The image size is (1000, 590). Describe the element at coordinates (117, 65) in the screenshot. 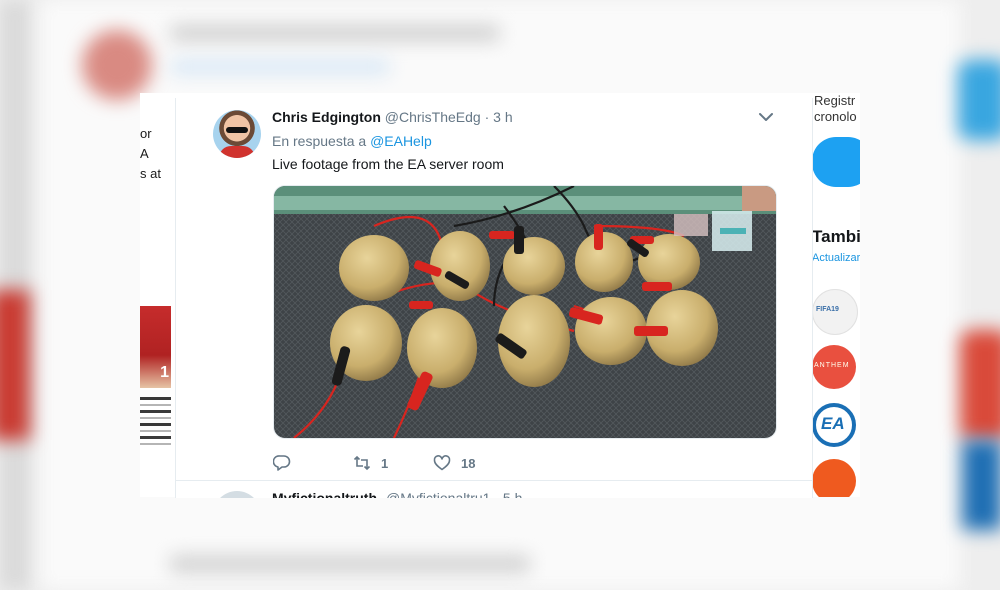

I see `blurred-avatar` at that location.